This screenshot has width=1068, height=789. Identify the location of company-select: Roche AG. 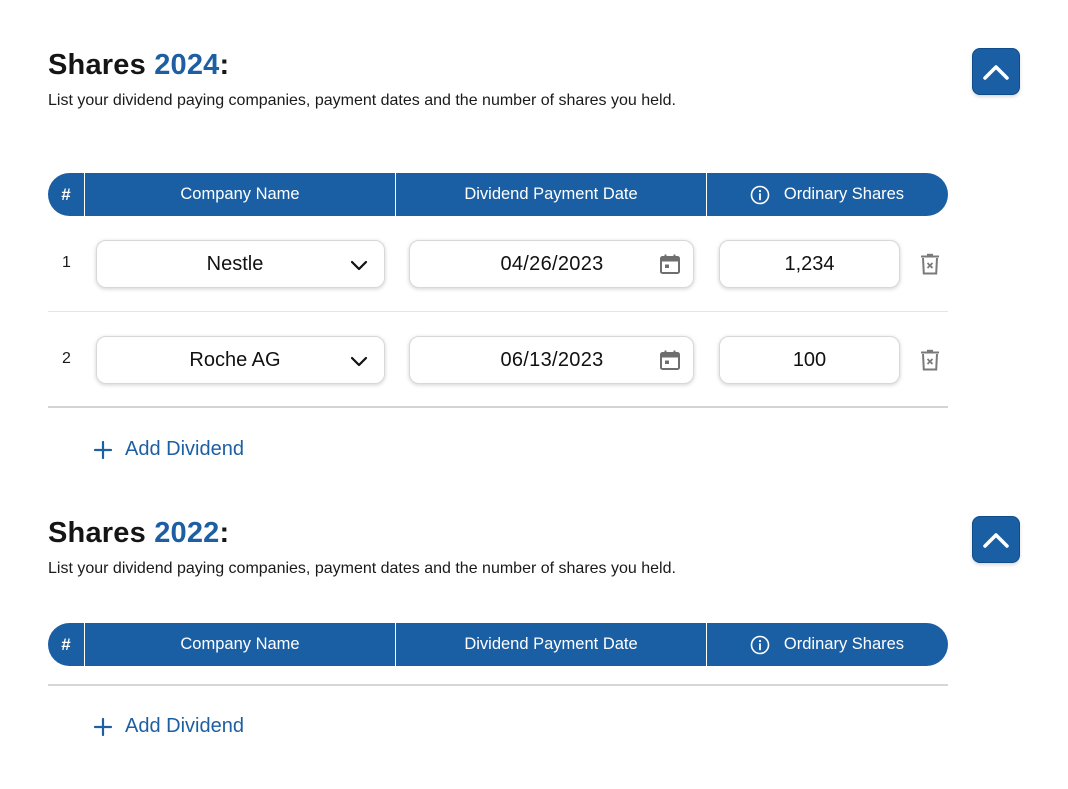
(240, 360).